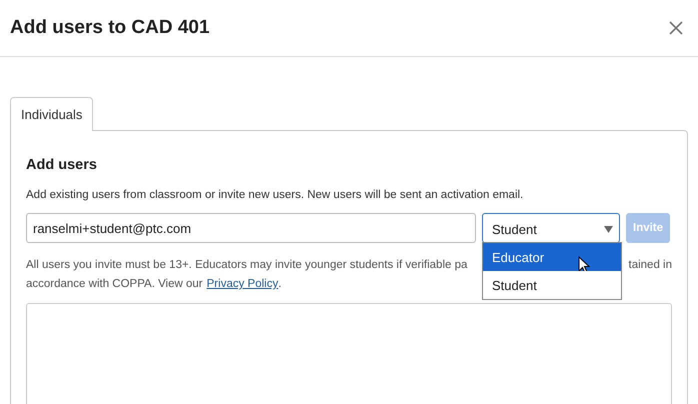 Image resolution: width=698 pixels, height=404 pixels. I want to click on caret-icon, so click(608, 229).